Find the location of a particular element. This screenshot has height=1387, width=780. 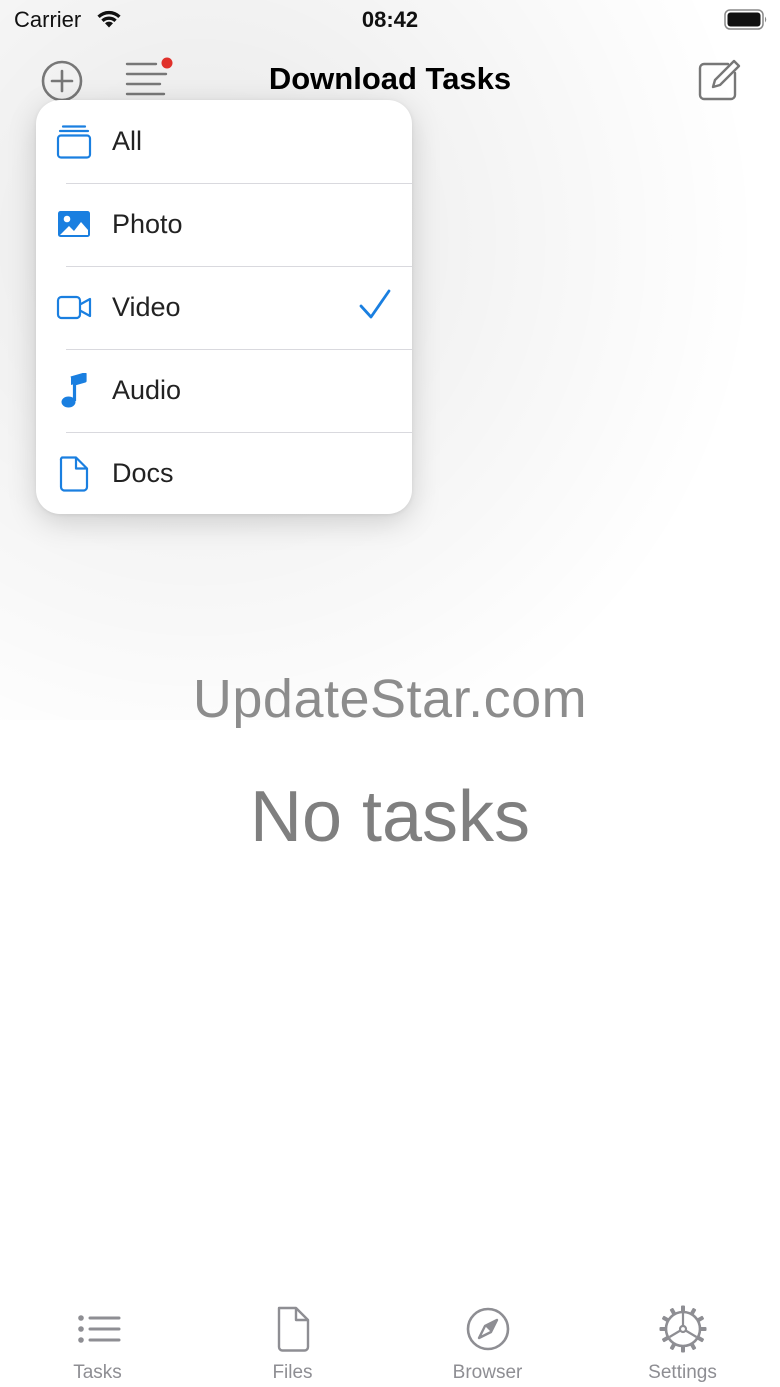

tab-label: Browser is located at coordinates (487, 1372).